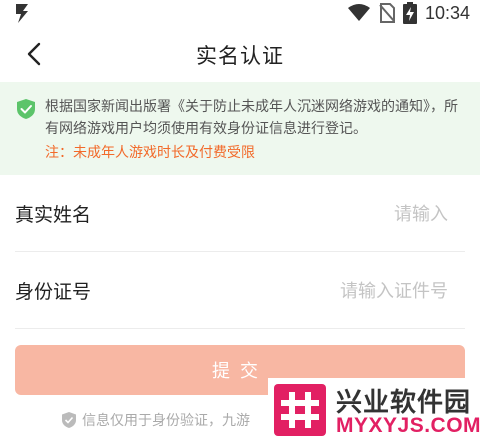  I want to click on shield-check-icon, so click(26, 109).